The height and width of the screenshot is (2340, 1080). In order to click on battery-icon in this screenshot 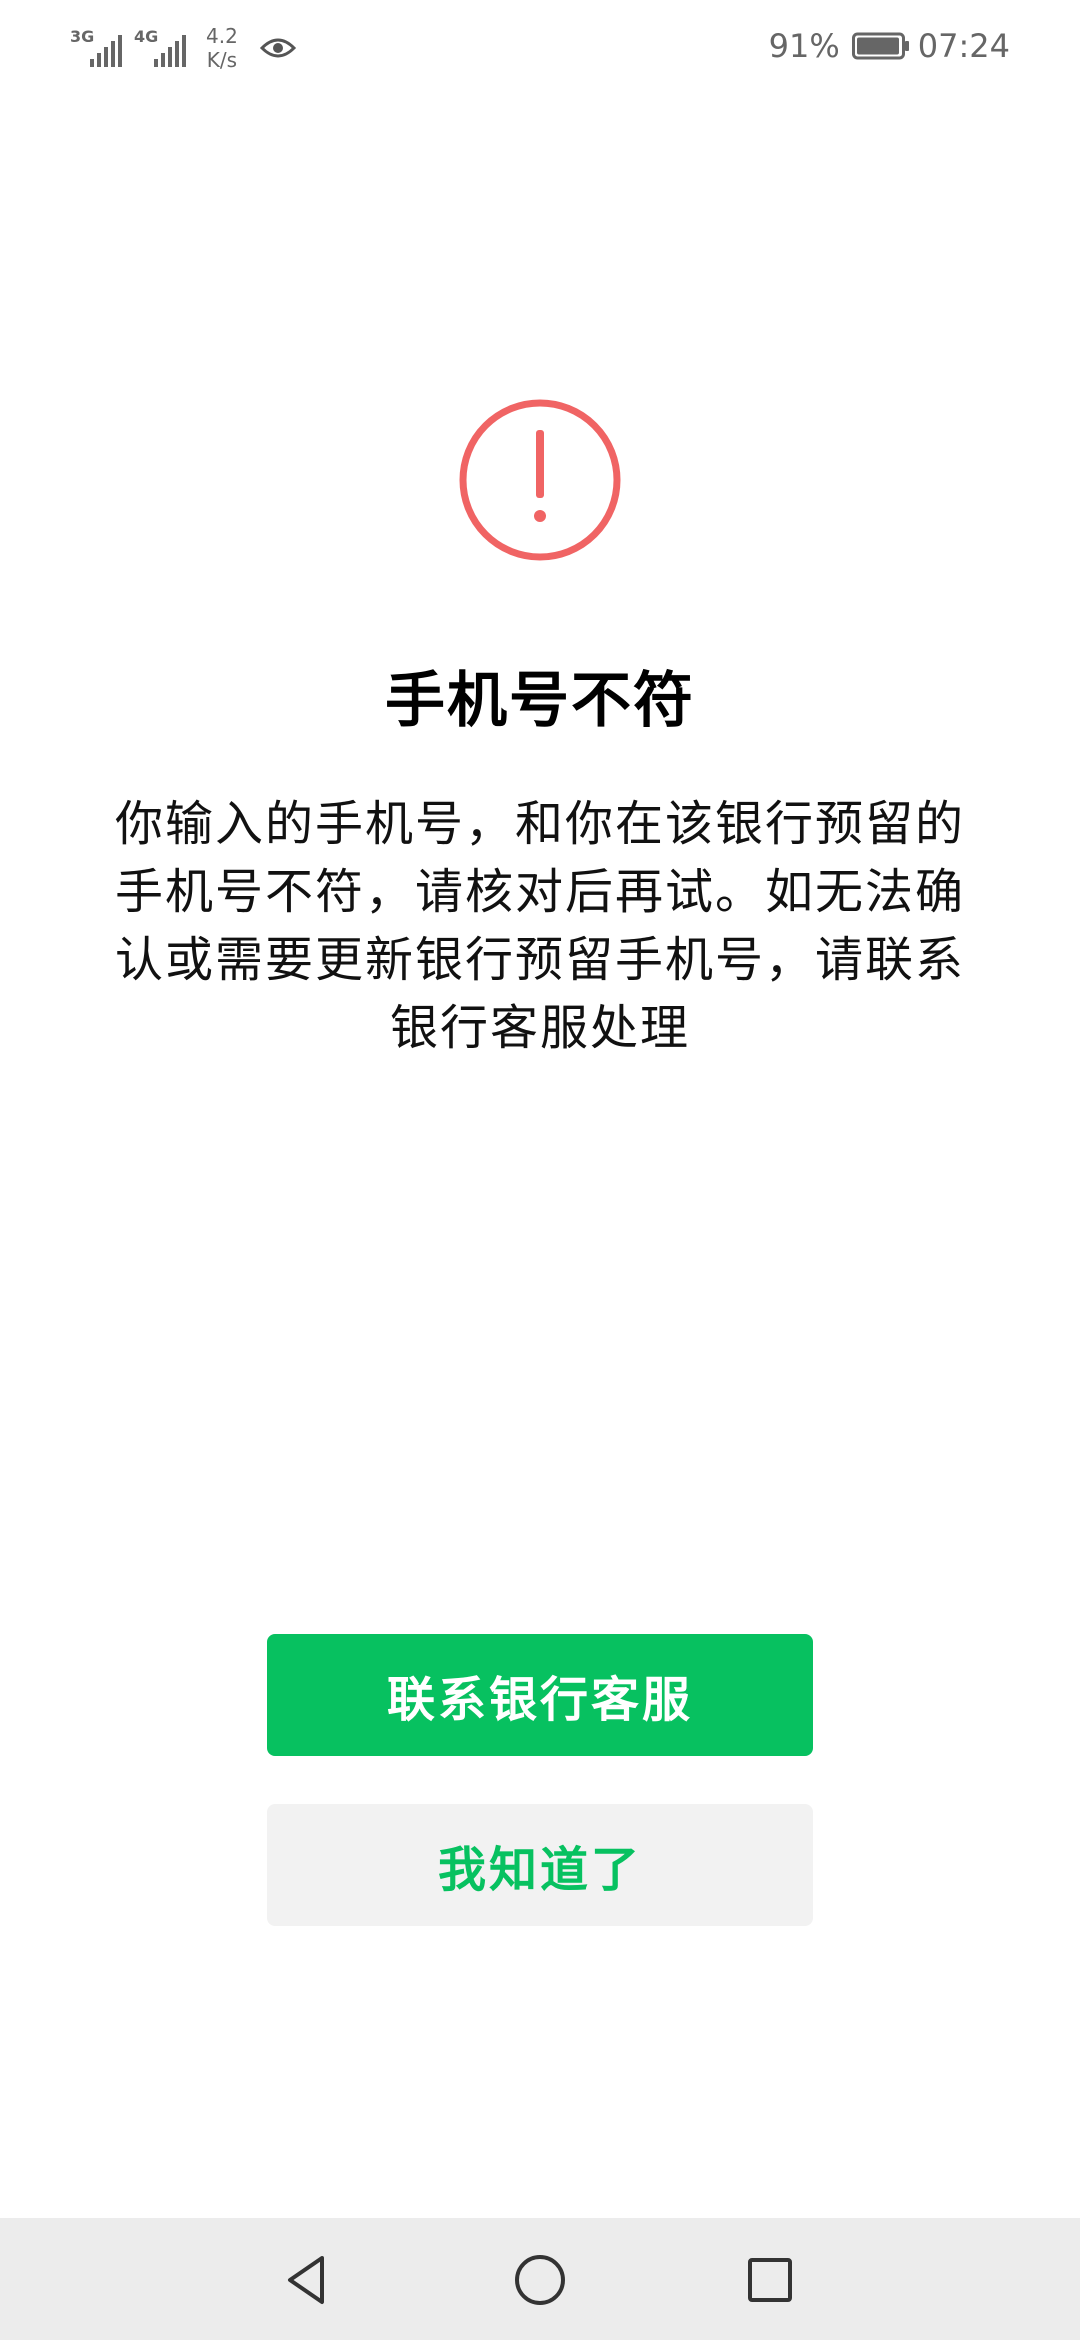, I will do `click(880, 46)`.